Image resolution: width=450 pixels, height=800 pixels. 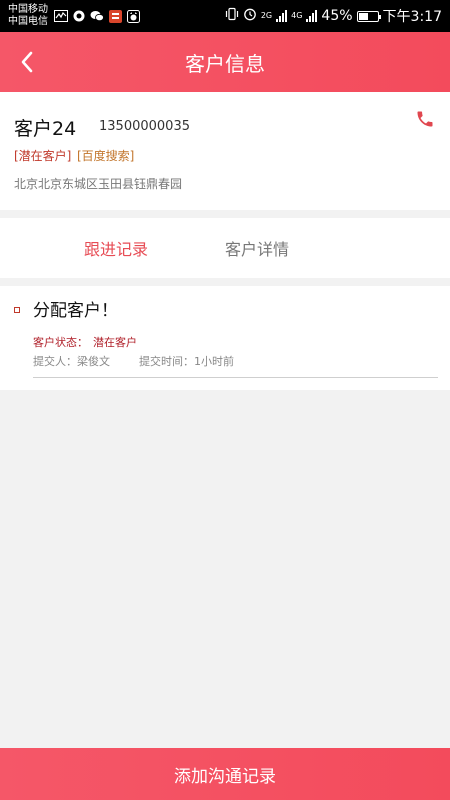 I want to click on source-tag: [百度搜索], so click(x=106, y=156).